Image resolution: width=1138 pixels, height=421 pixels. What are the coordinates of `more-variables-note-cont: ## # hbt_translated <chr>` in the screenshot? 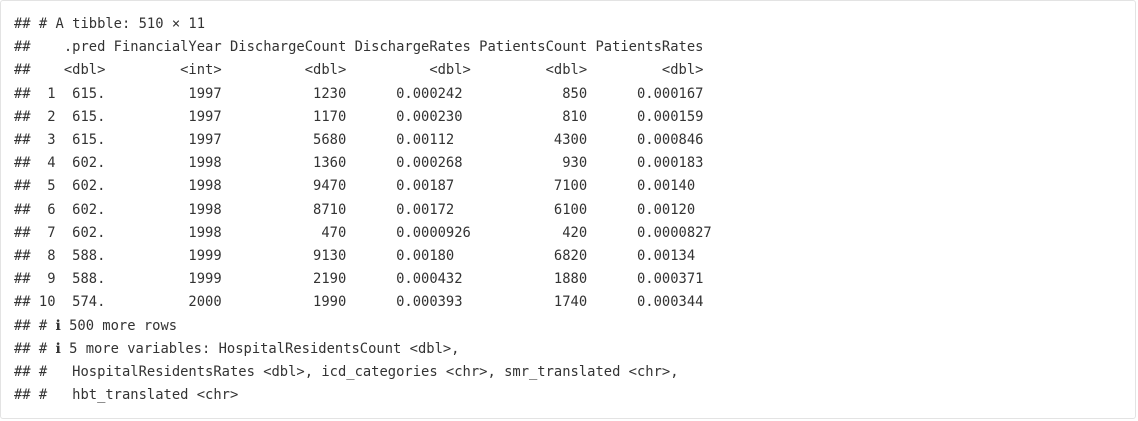 It's located at (126, 395).